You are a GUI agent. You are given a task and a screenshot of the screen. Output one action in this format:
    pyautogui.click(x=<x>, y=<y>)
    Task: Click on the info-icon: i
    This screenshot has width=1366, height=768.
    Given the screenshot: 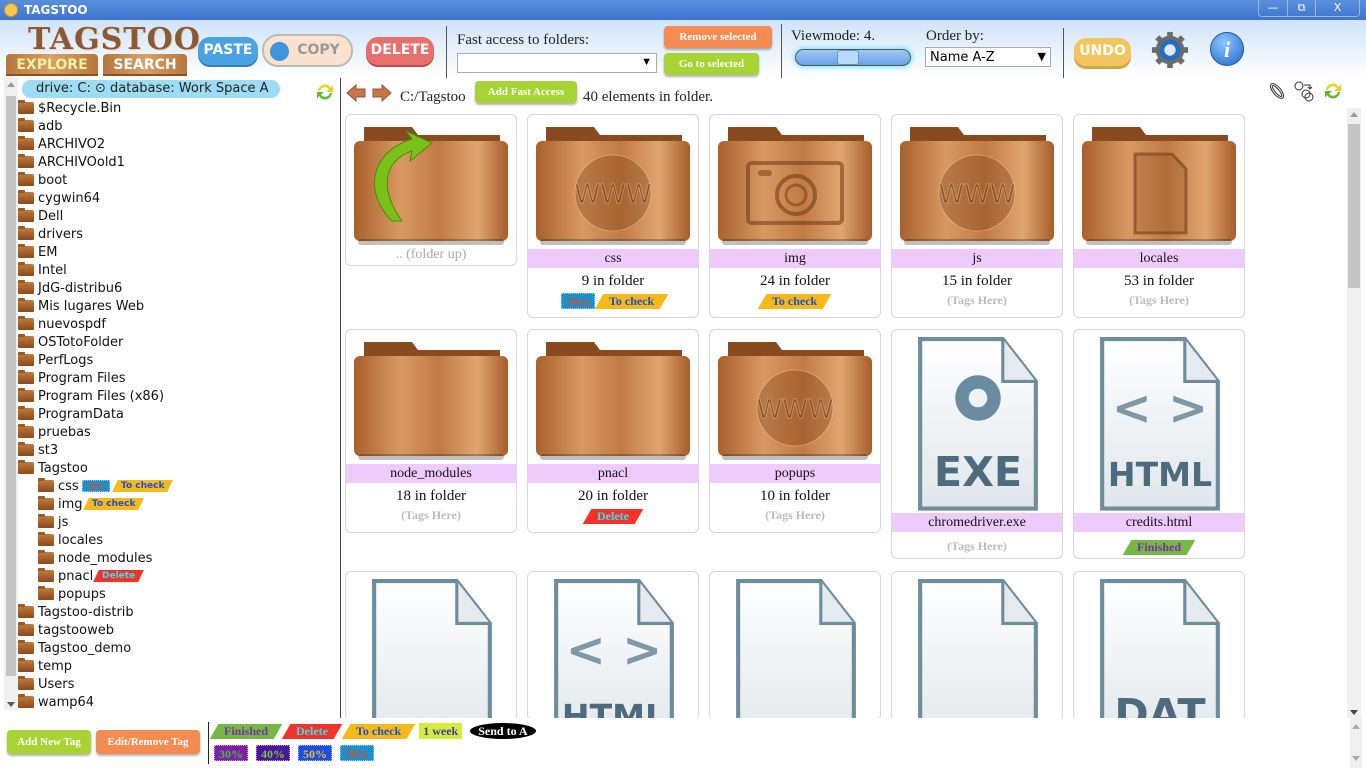 What is the action you would take?
    pyautogui.click(x=1227, y=49)
    